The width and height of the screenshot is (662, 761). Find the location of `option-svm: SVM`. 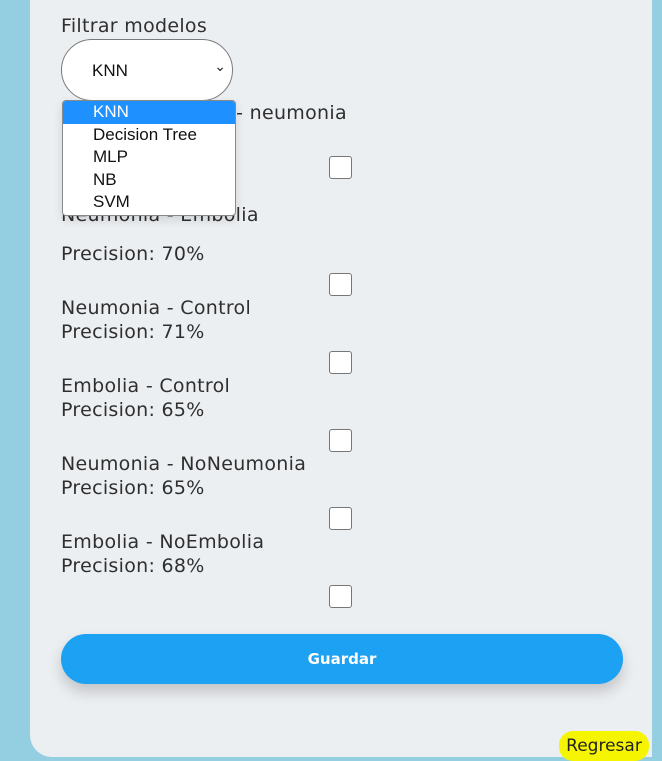

option-svm: SVM is located at coordinates (149, 202).